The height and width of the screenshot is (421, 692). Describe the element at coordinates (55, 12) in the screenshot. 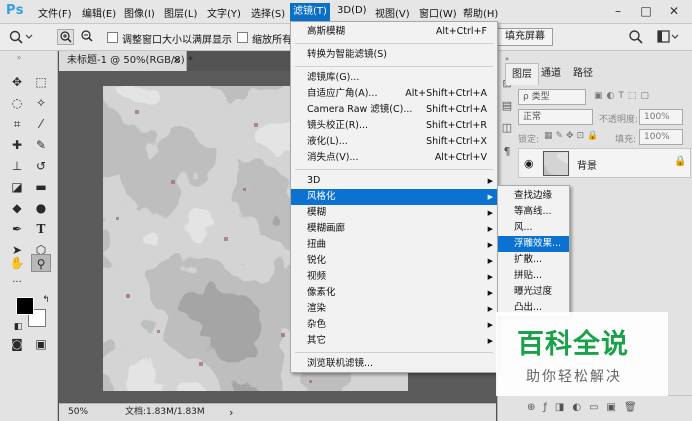

I see `menu-file: 文件(F)` at that location.